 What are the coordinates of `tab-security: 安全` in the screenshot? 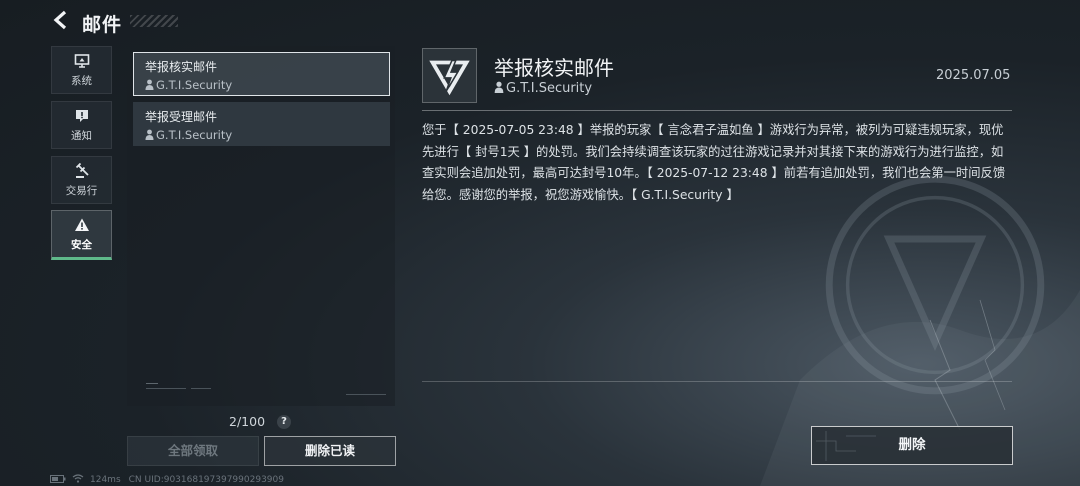 It's located at (81, 235).